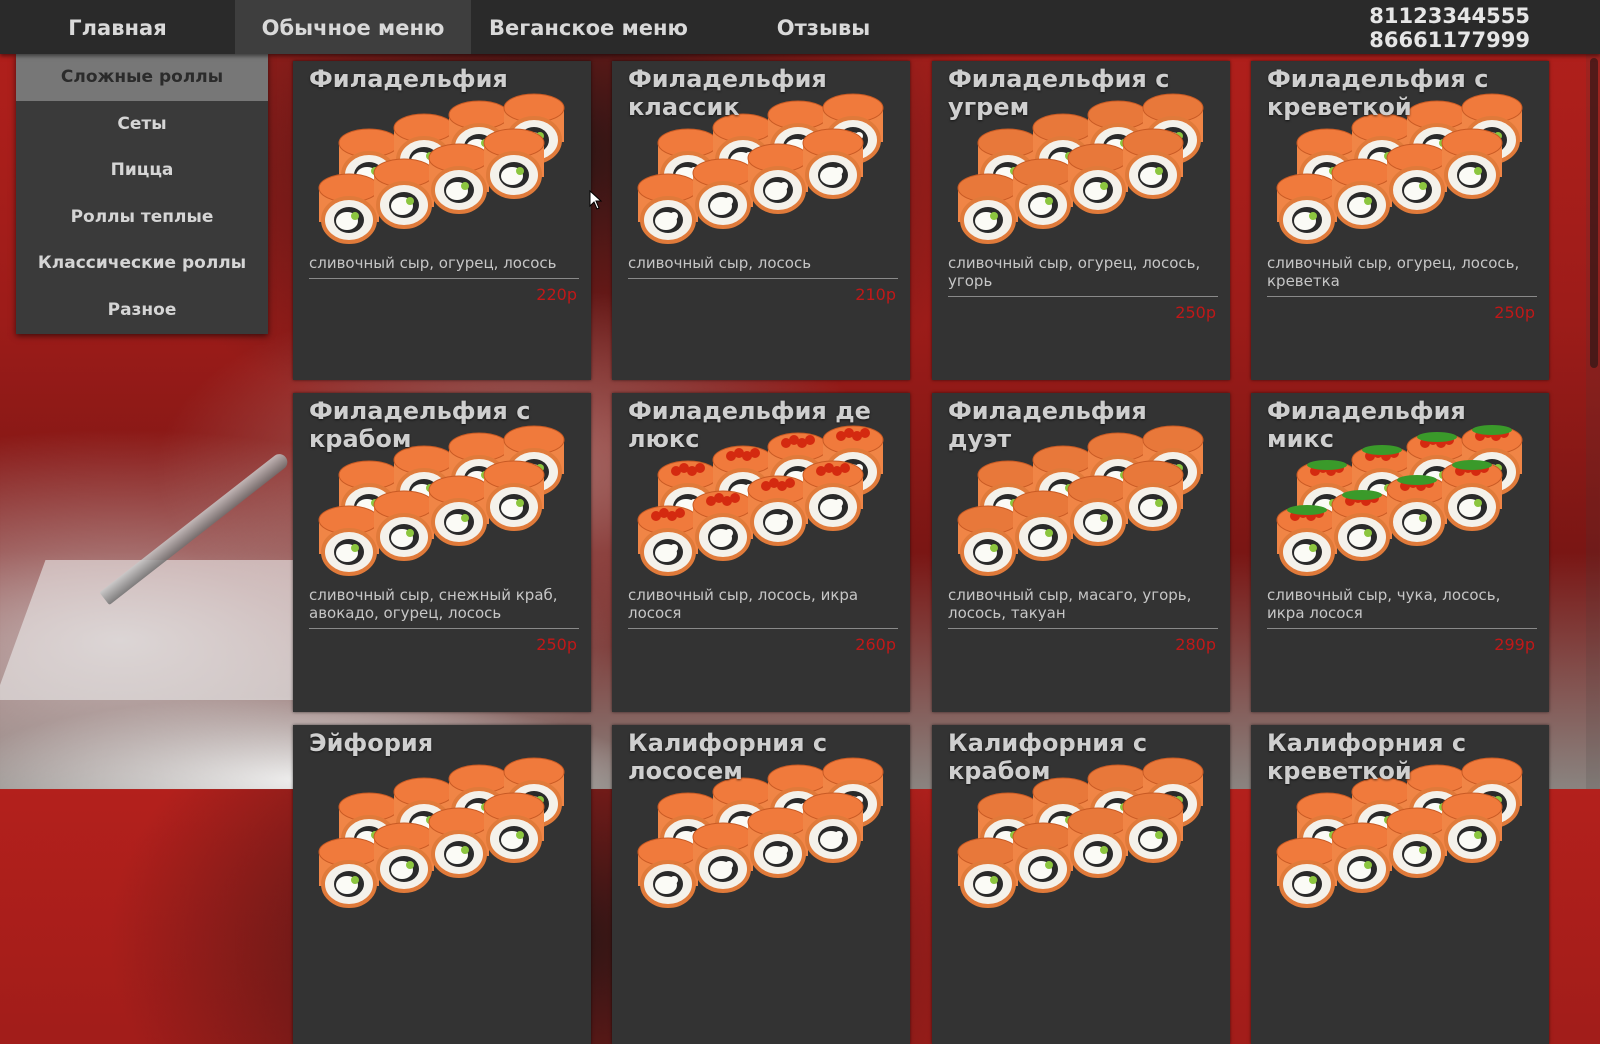 The width and height of the screenshot is (1600, 1044). I want to click on product-title: Калифорния с крабом, so click(1048, 757).